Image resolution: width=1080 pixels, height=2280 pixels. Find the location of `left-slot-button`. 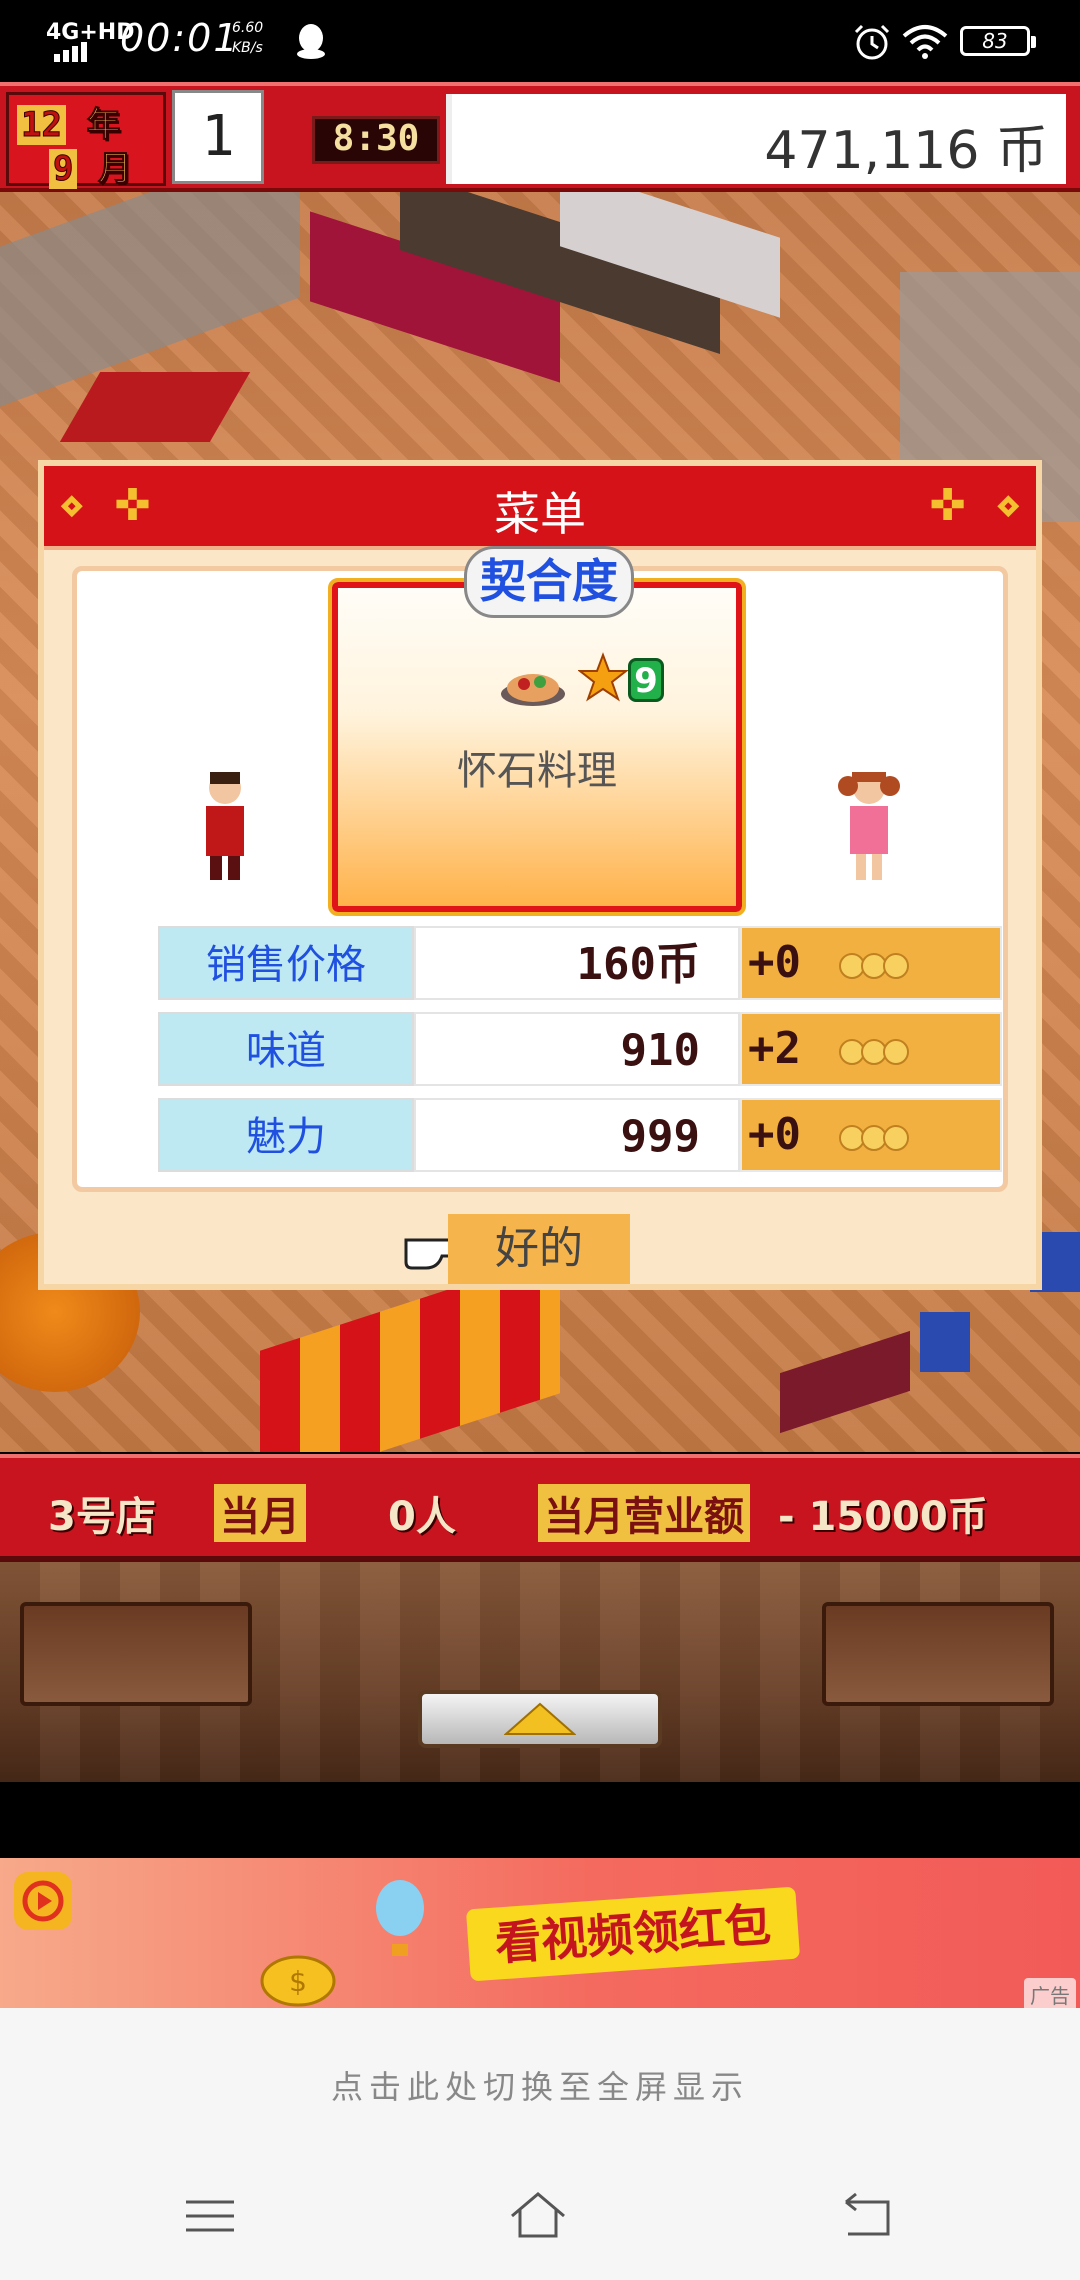

left-slot-button is located at coordinates (136, 1654).